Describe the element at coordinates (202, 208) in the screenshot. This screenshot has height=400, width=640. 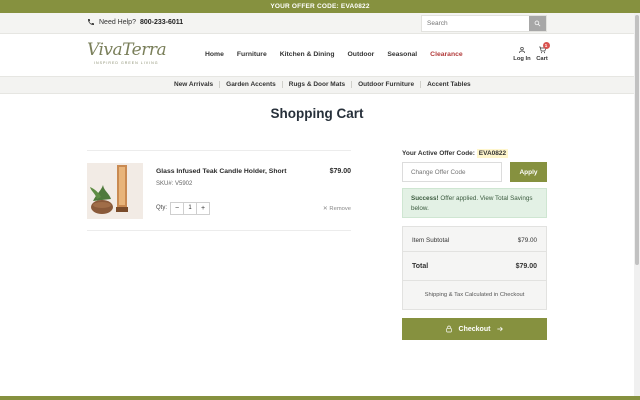
I see `qty-increase-button: +` at that location.